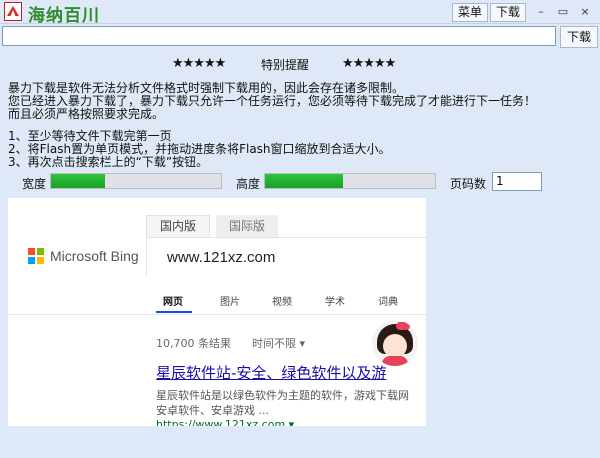 This screenshot has height=458, width=600. What do you see at coordinates (271, 372) in the screenshot?
I see `result-title-link: 星辰软件站-安全、绿色软件以及游` at bounding box center [271, 372].